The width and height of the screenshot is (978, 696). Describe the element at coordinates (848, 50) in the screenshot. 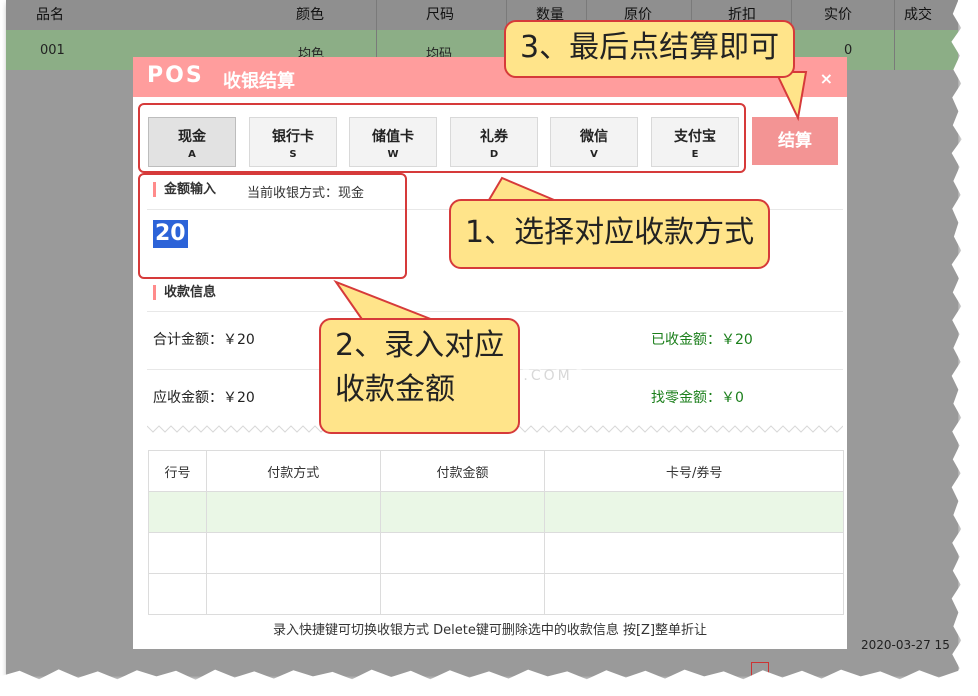

I see `grid-cell-price: 0` at that location.